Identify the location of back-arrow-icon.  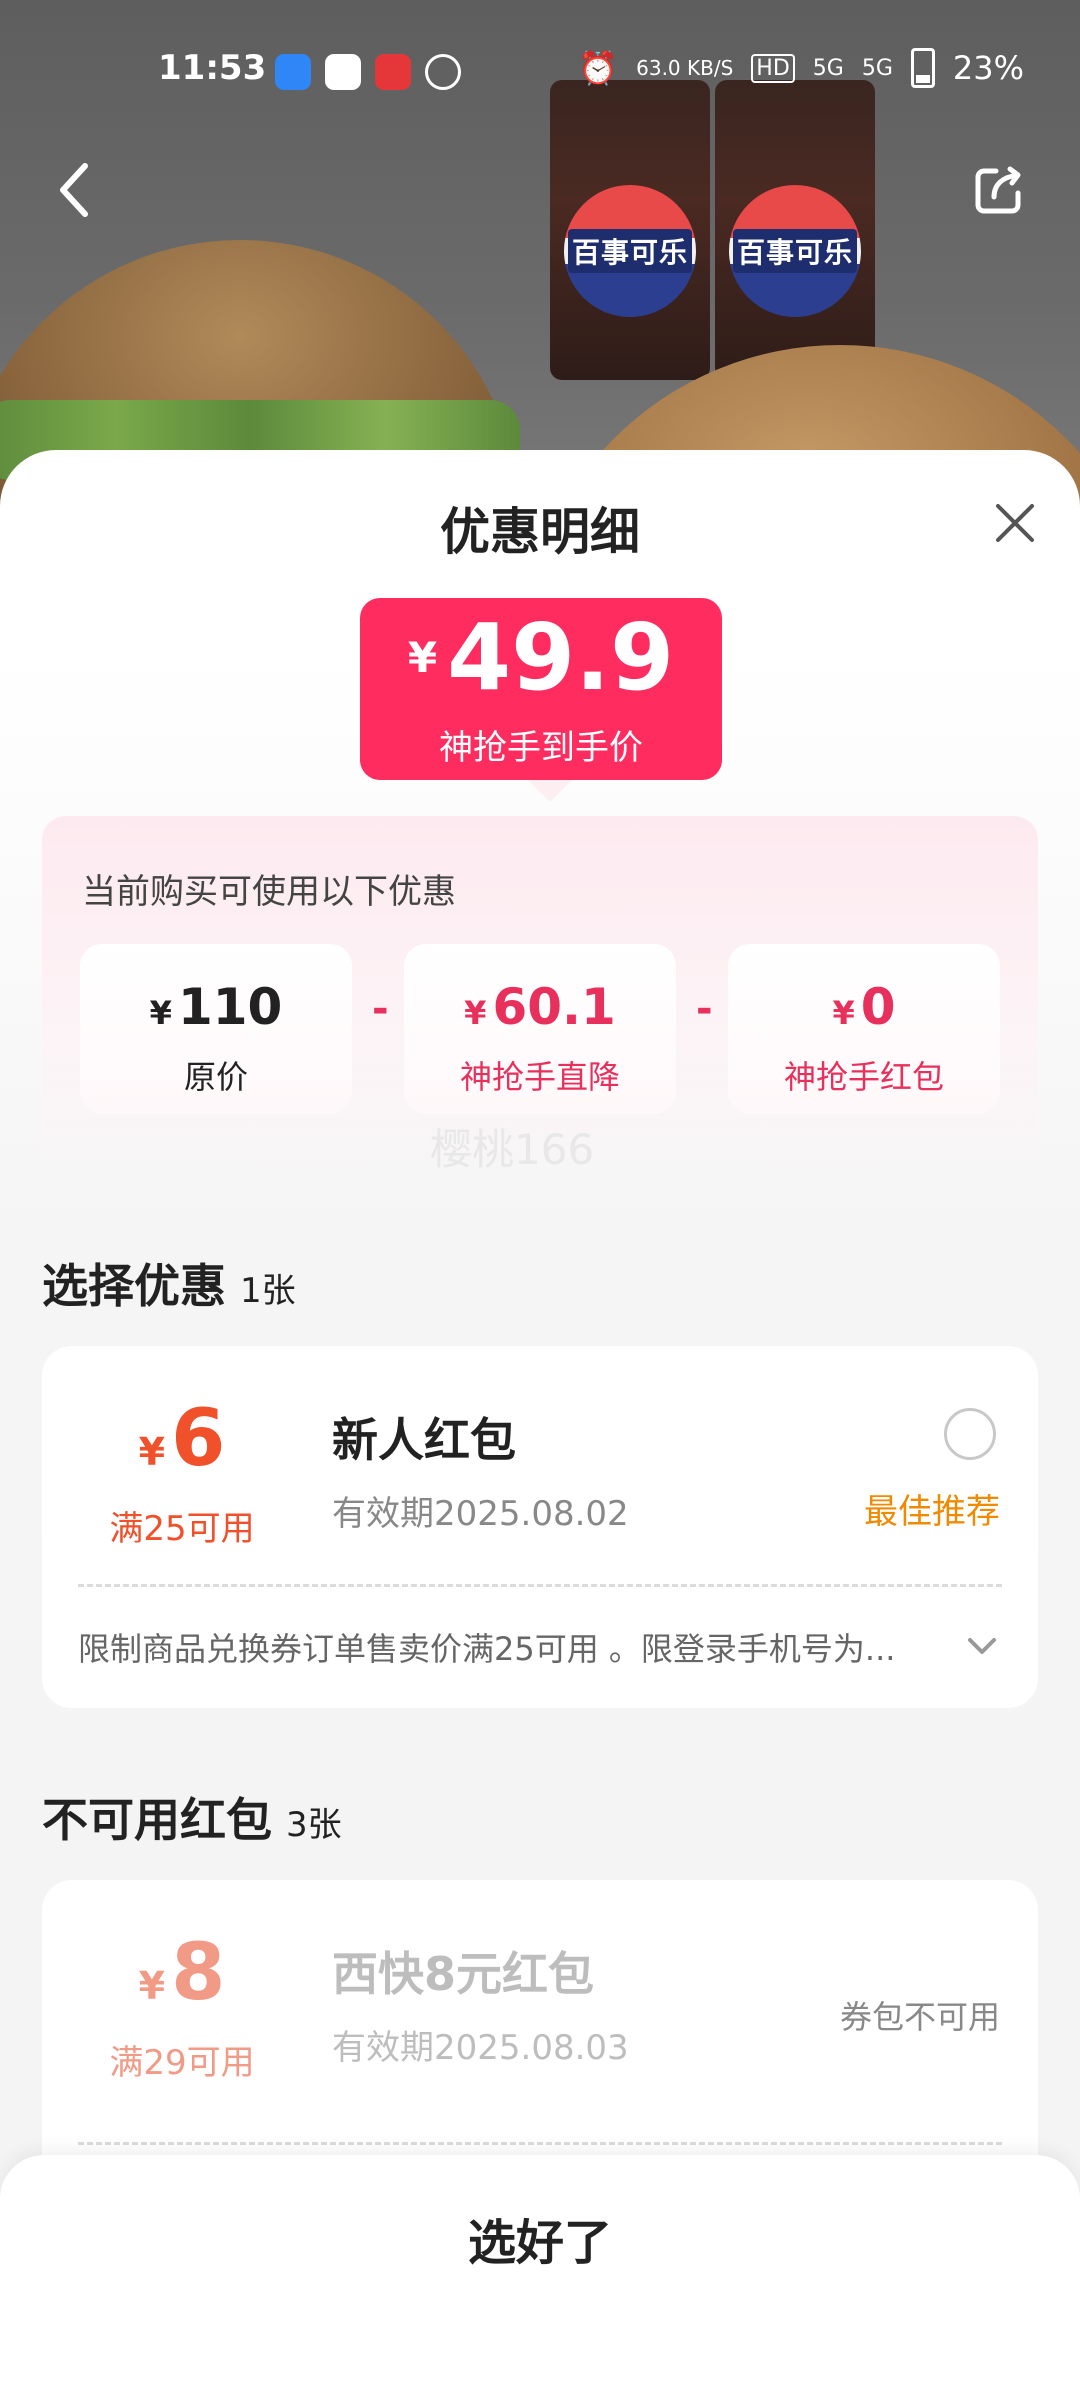
(75, 190).